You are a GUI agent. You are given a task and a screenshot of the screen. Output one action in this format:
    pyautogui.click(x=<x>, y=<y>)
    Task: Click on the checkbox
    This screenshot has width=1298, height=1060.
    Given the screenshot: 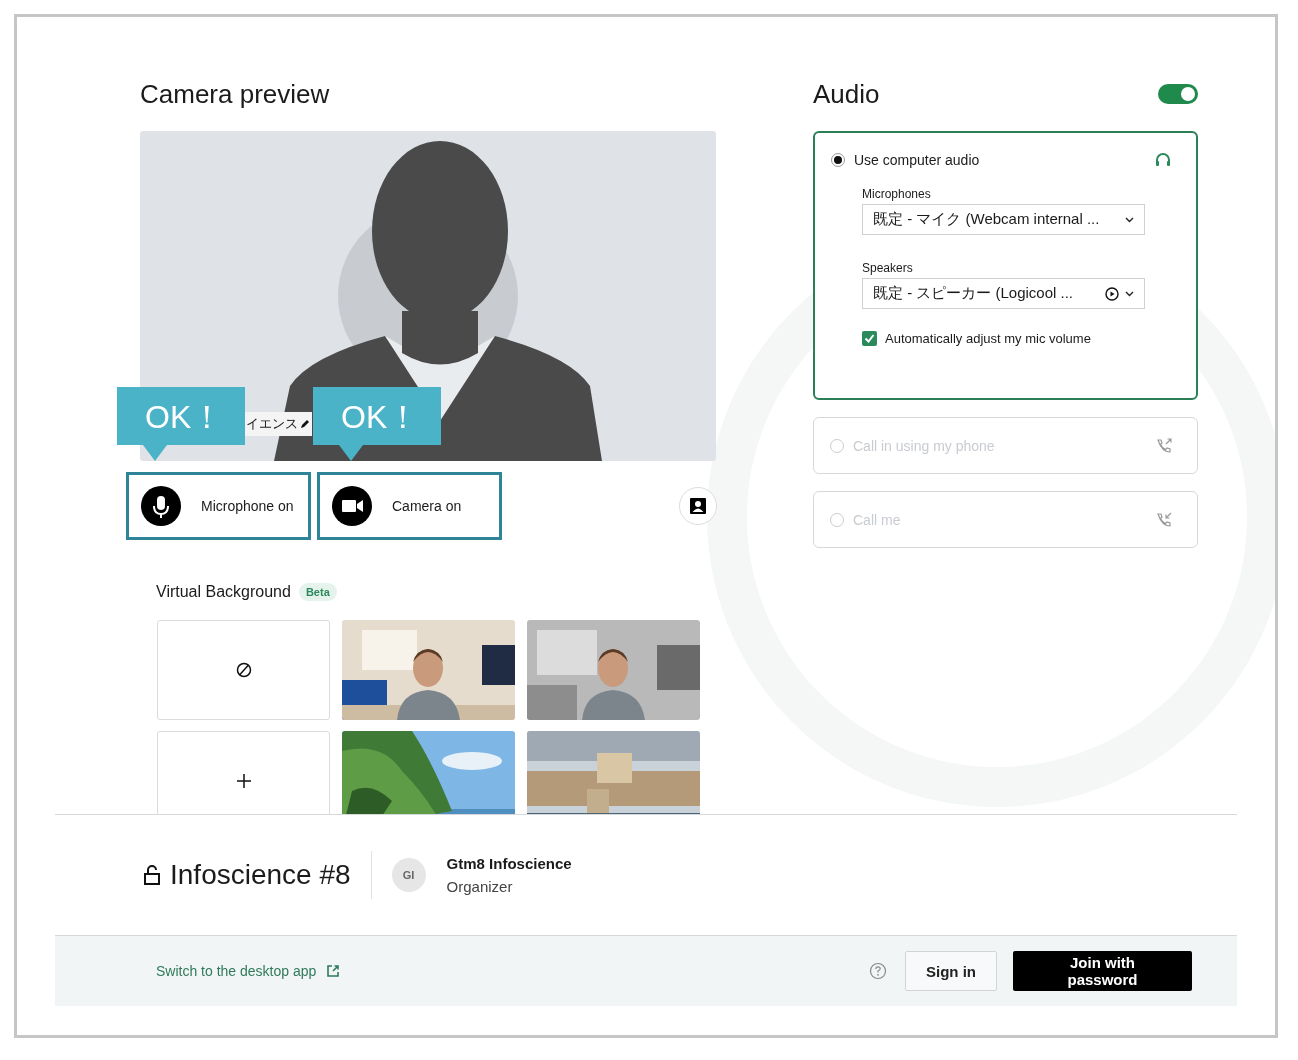 What is the action you would take?
    pyautogui.click(x=869, y=338)
    